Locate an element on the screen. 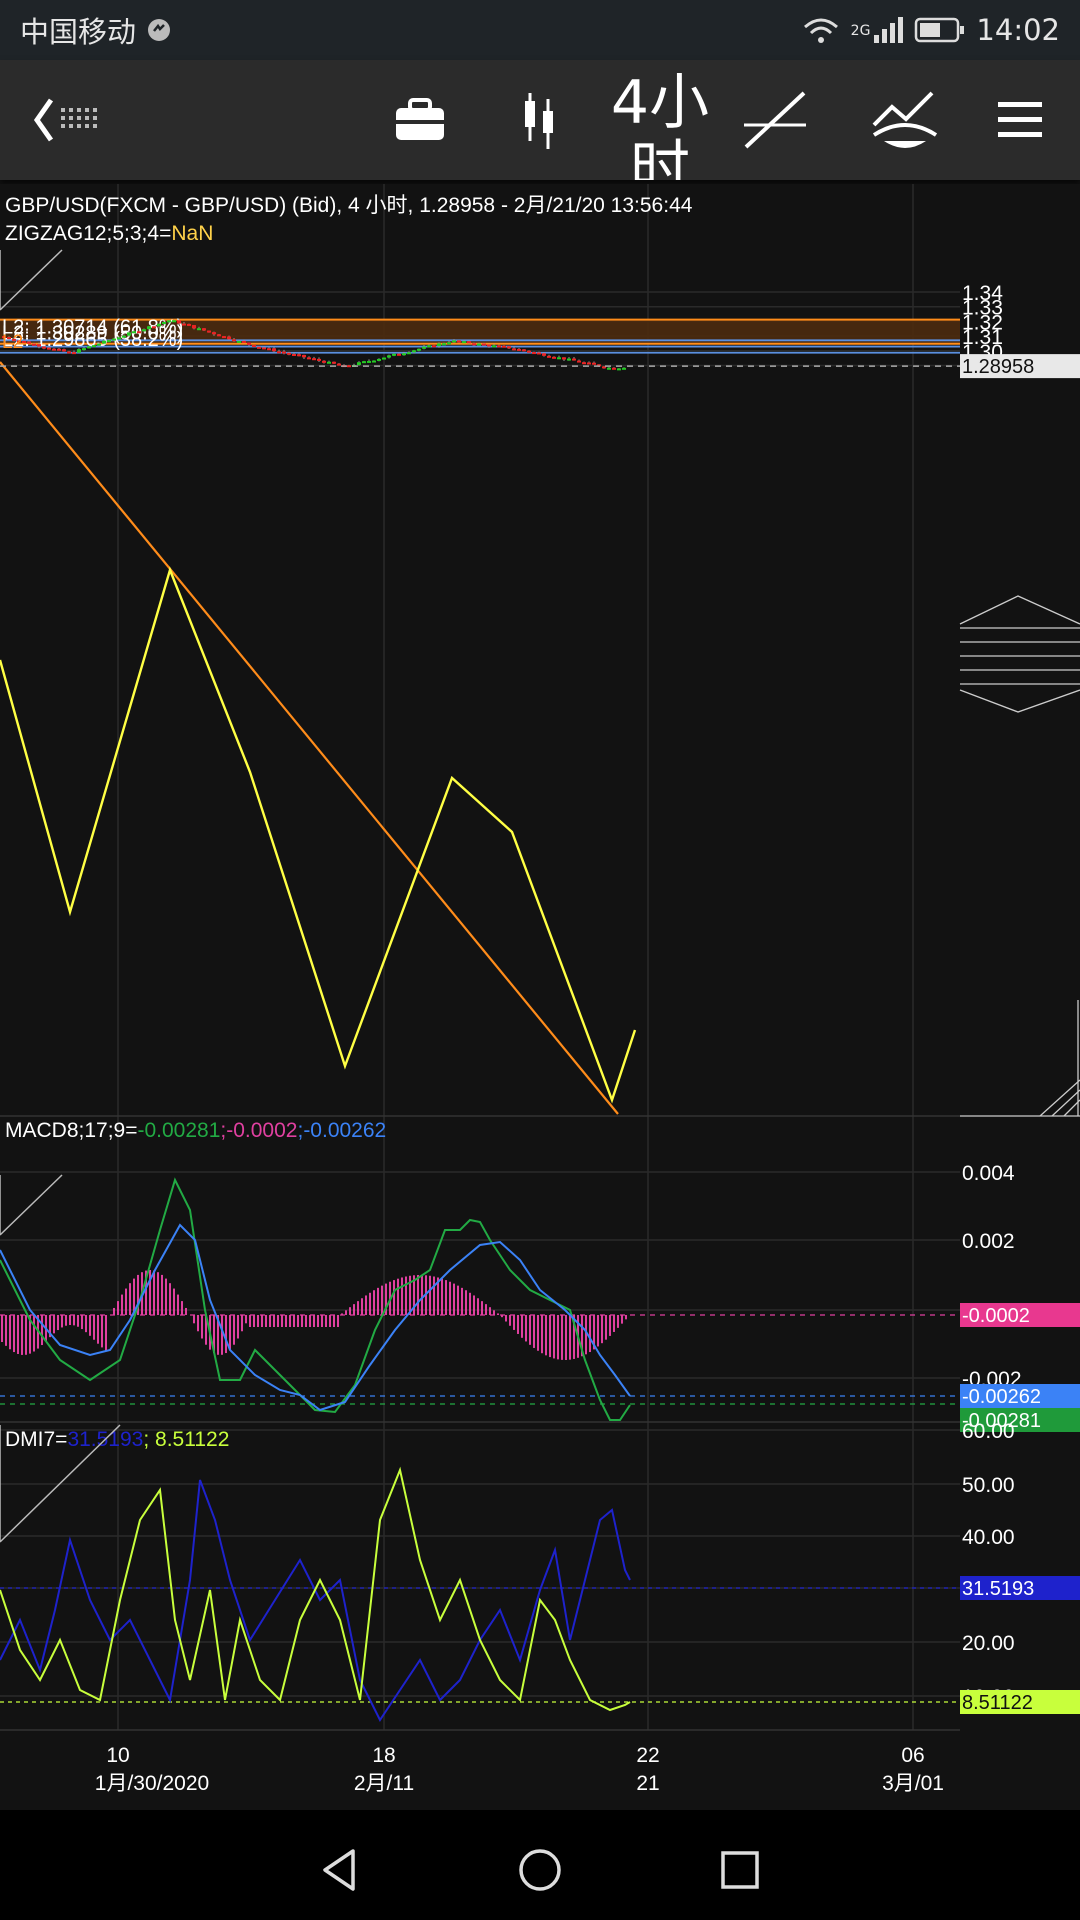  current-price-text: 1.28958 is located at coordinates (998, 367).